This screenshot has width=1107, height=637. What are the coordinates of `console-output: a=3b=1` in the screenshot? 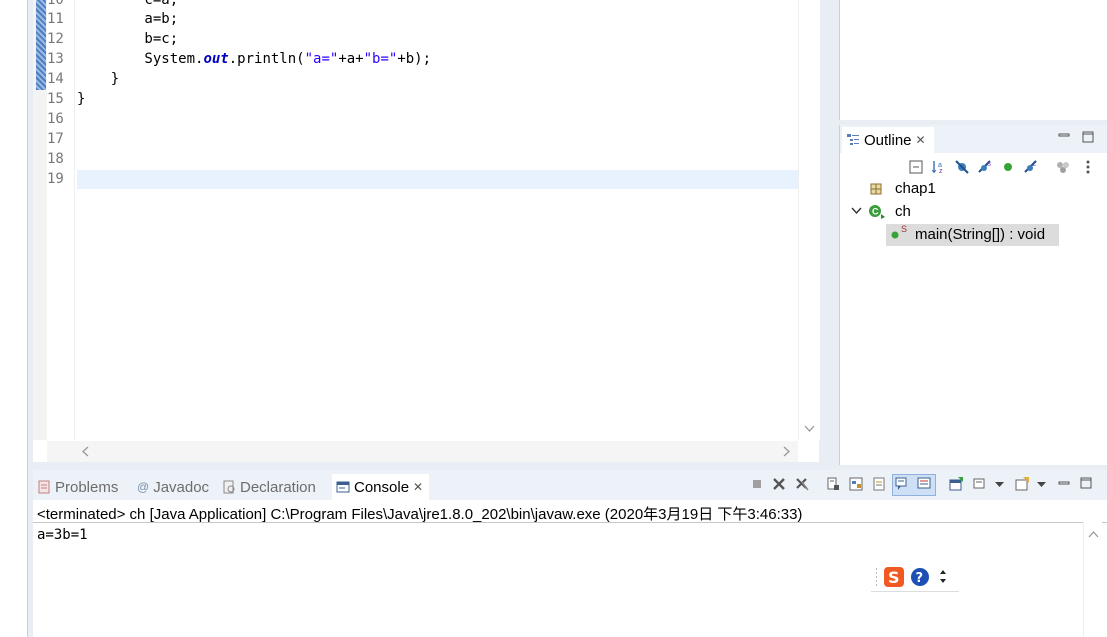 It's located at (62, 535).